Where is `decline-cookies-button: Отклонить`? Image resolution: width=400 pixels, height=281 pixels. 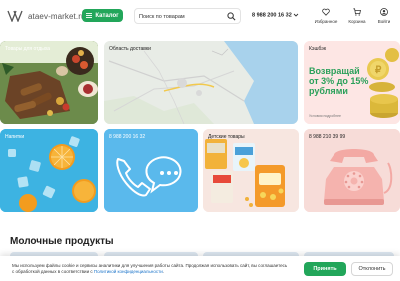
decline-cookies-button: Отклонить is located at coordinates (372, 269).